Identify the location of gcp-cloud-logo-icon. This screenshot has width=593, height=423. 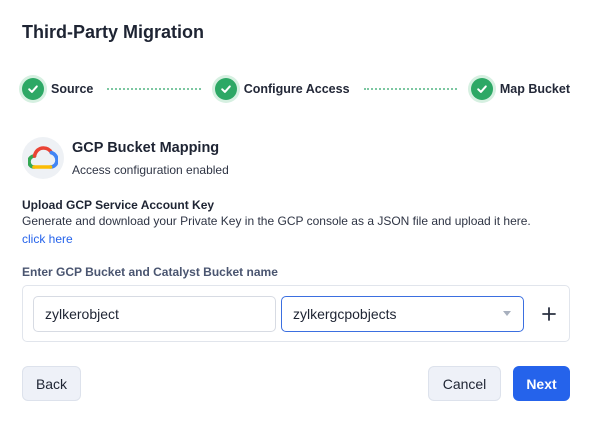
(43, 158).